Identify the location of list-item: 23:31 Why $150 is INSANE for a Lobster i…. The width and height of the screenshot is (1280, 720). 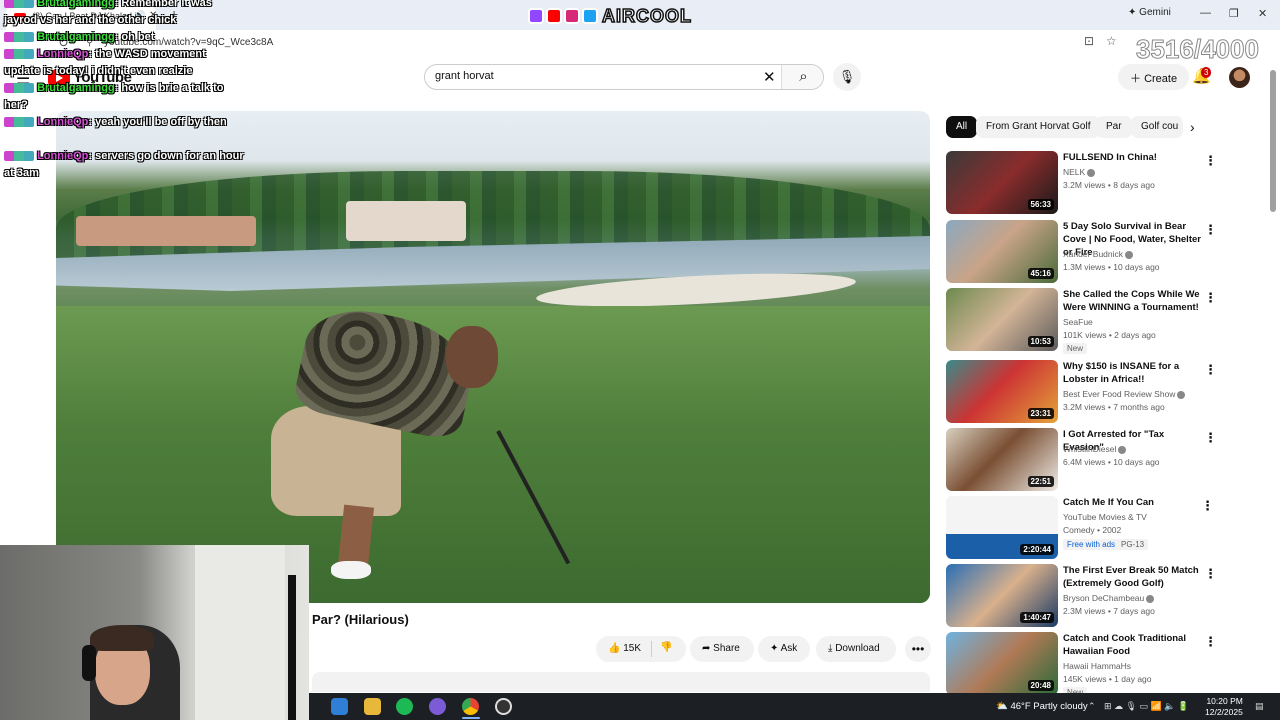
(1086, 392).